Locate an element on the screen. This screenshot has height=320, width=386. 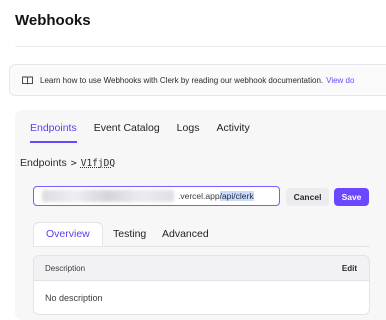
endpoint-subtabs: Overview Testing Advanced is located at coordinates (201, 234).